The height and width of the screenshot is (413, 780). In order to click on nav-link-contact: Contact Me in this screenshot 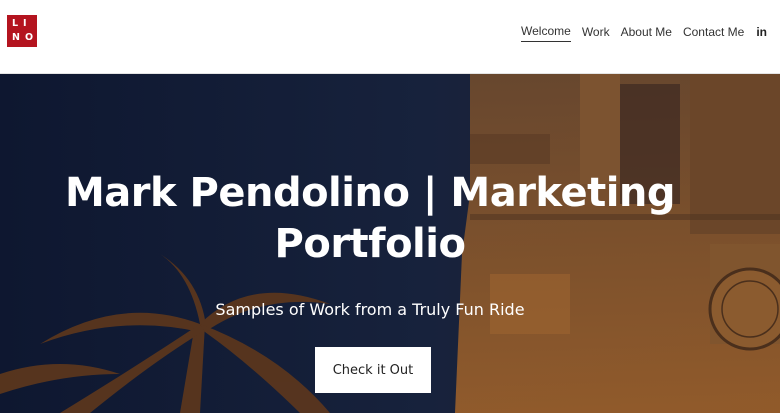, I will do `click(713, 32)`.